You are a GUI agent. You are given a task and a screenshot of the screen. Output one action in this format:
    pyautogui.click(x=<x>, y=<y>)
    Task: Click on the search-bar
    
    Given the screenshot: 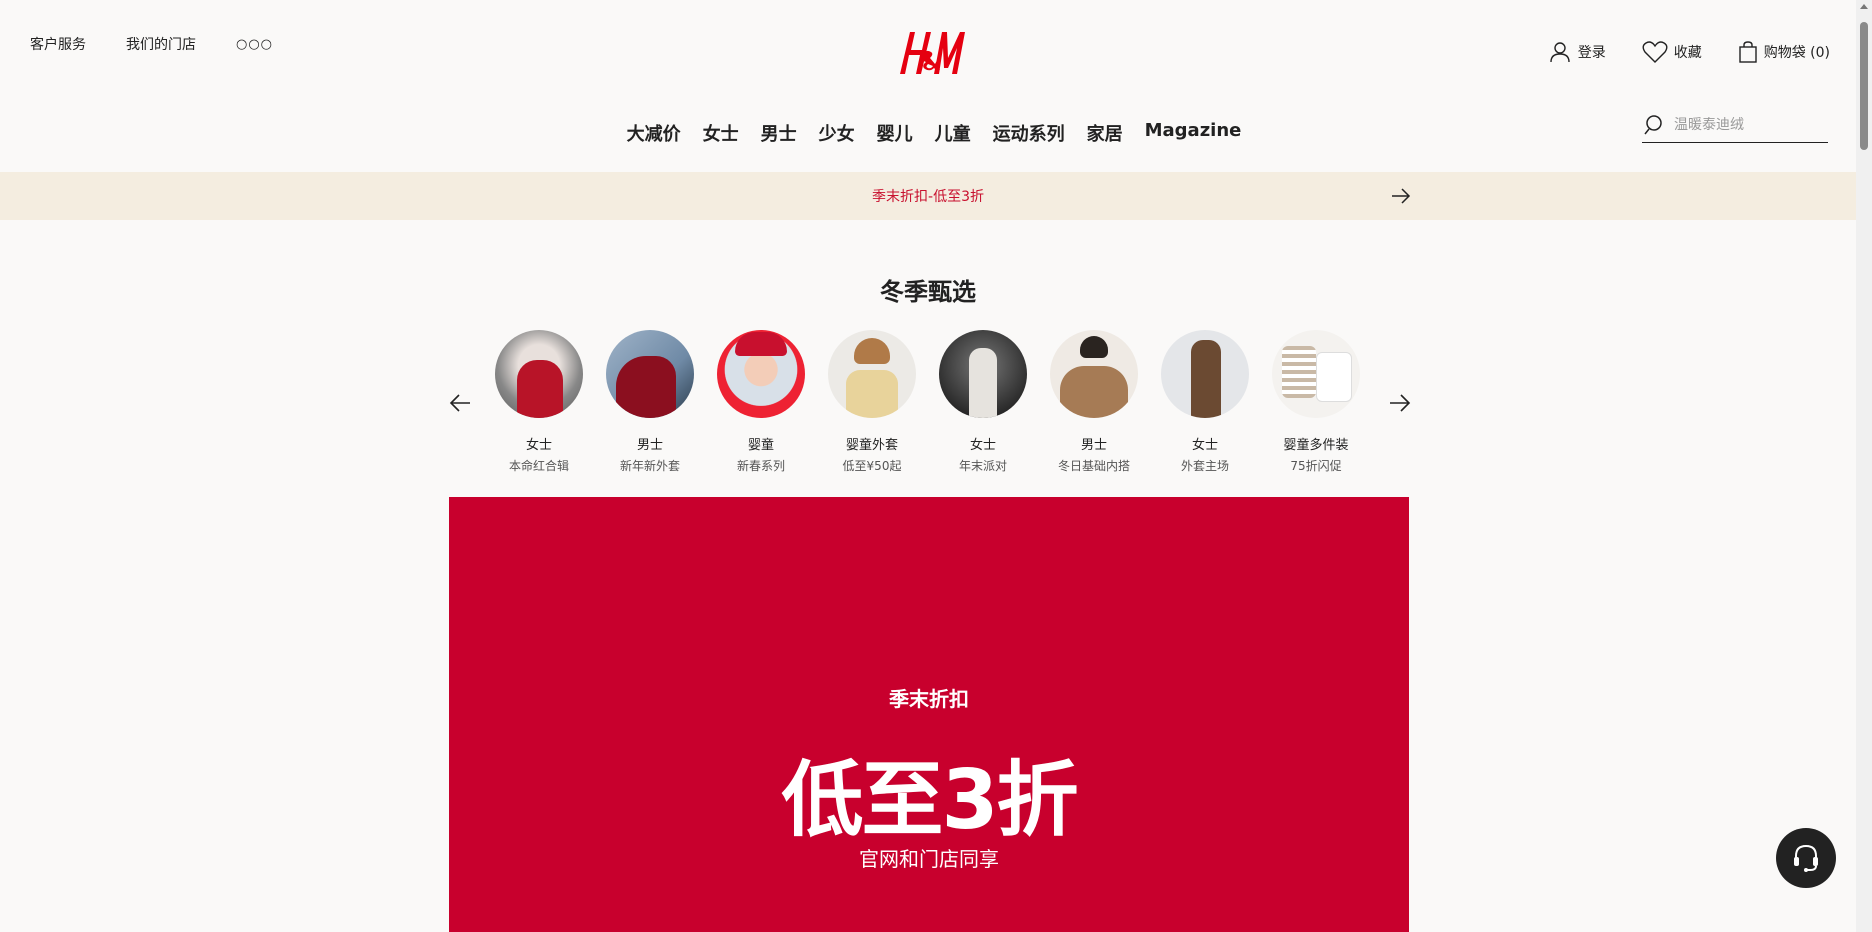 What is the action you would take?
    pyautogui.click(x=1735, y=125)
    